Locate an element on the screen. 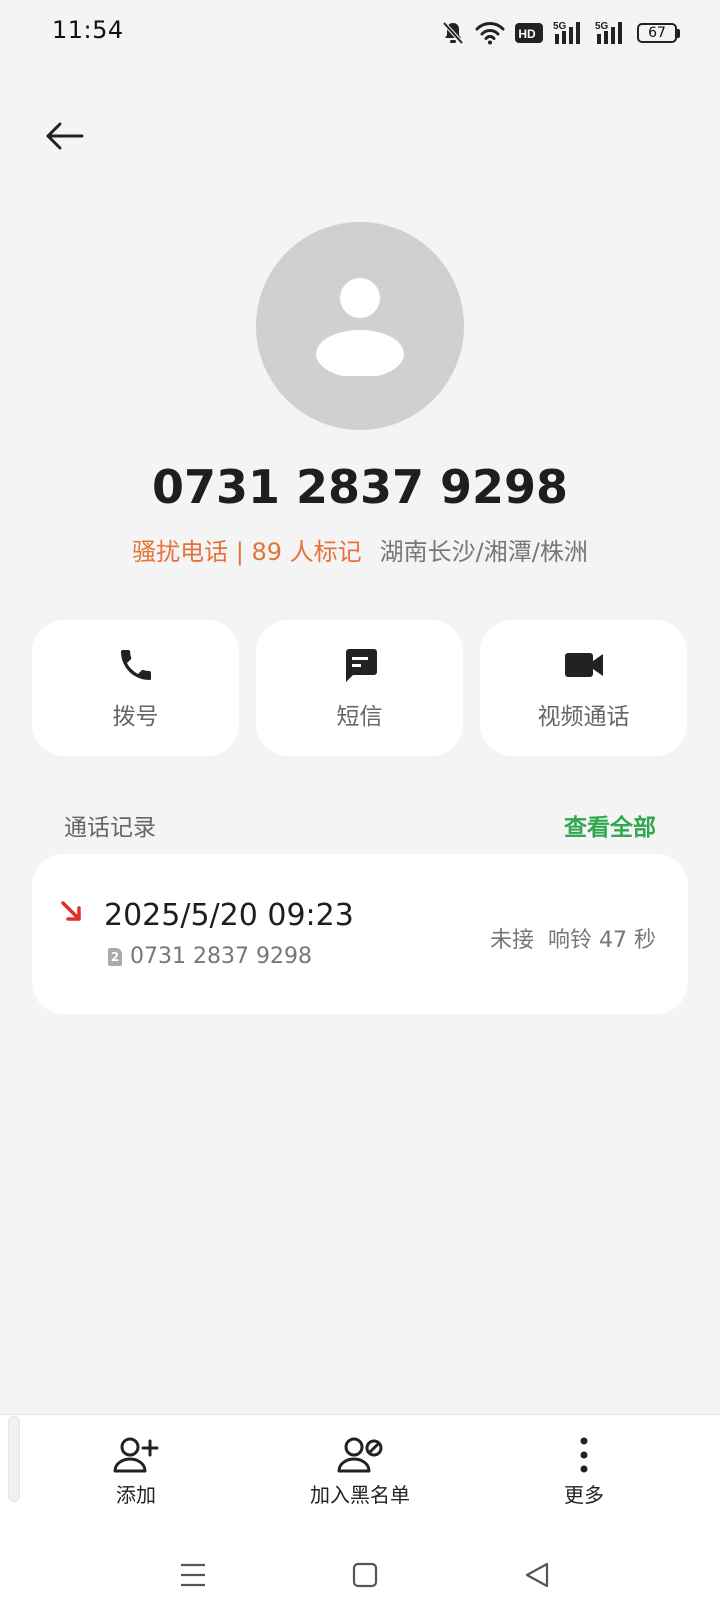 This screenshot has width=720, height=1613. sms-label: 短信 is located at coordinates (359, 717).